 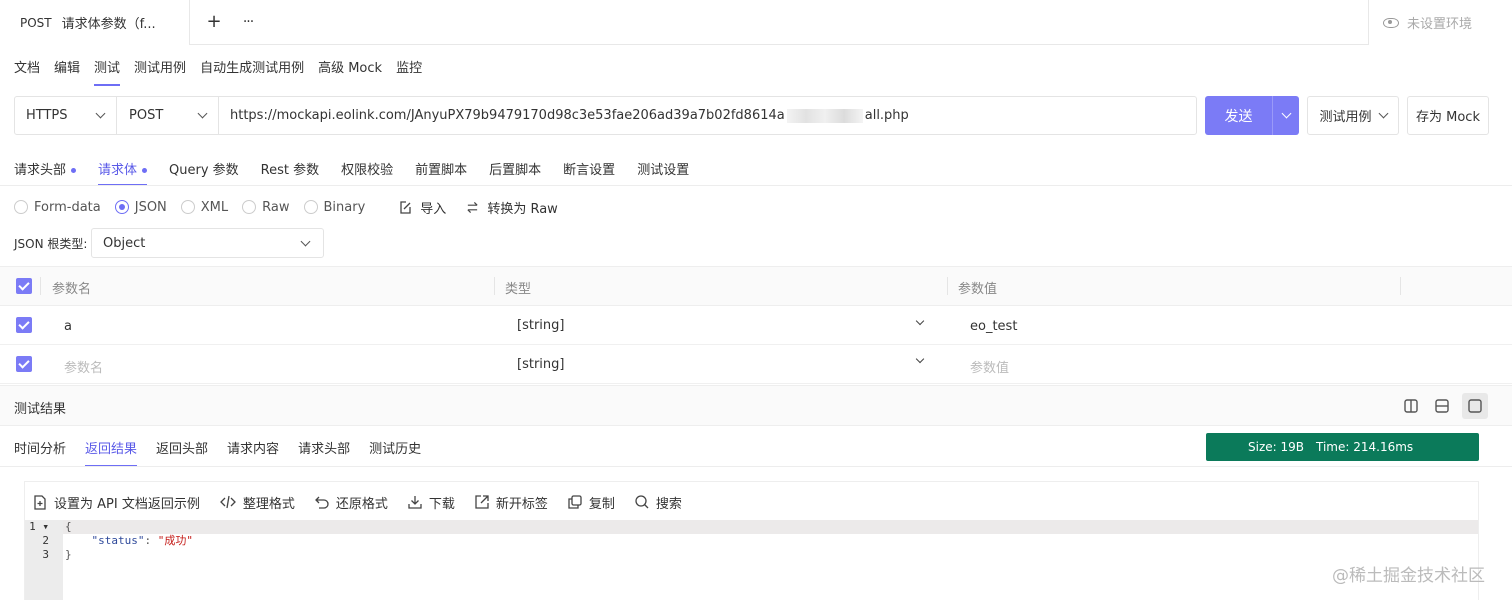 I want to click on method-value: POST, so click(x=146, y=115).